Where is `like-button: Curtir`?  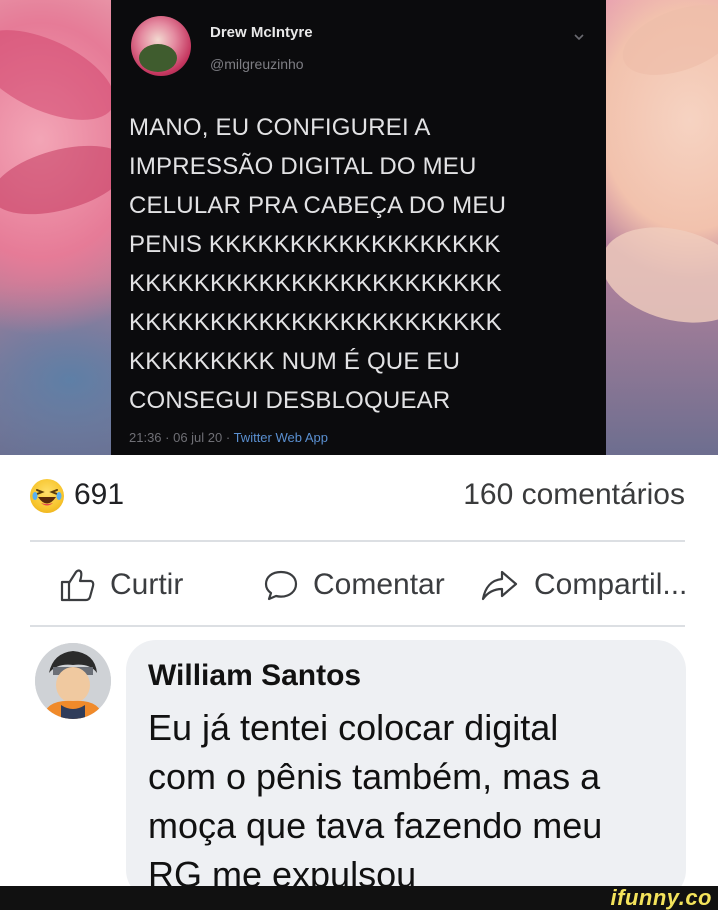 like-button: Curtir is located at coordinates (121, 585).